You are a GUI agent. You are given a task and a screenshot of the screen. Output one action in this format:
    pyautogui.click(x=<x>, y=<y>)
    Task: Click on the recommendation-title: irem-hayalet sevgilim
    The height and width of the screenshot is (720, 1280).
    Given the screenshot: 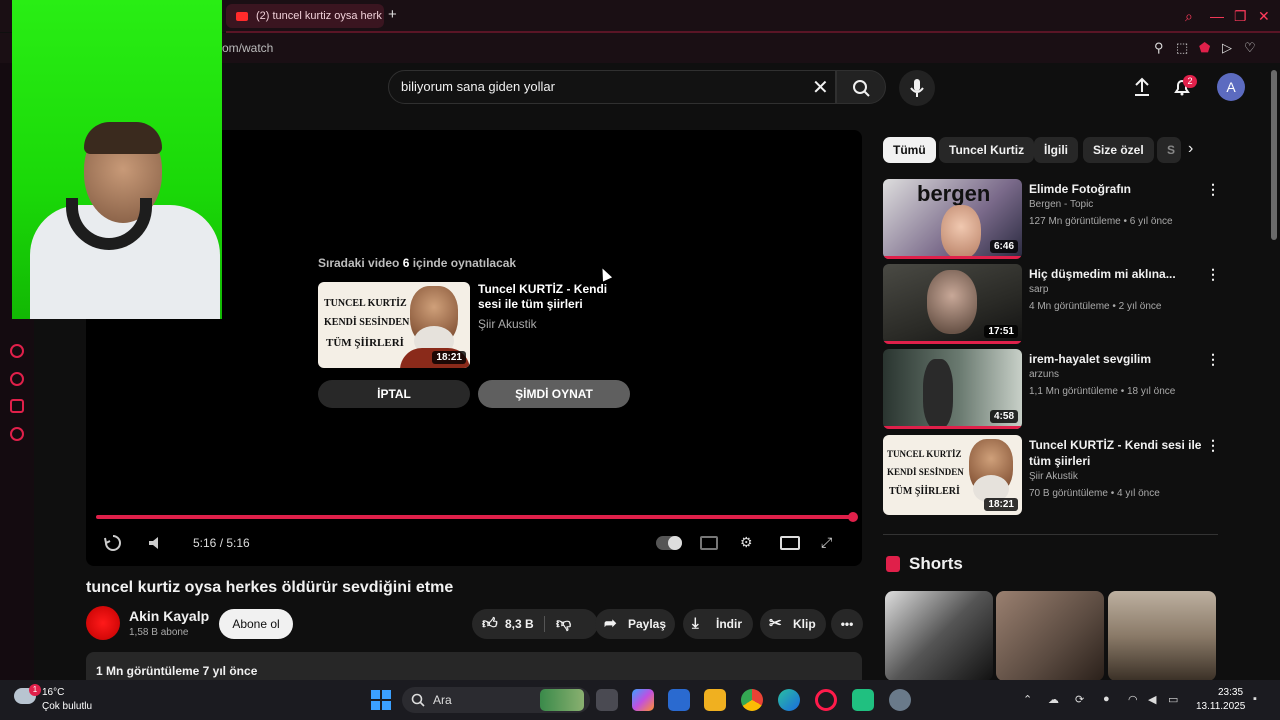 What is the action you would take?
    pyautogui.click(x=1090, y=359)
    